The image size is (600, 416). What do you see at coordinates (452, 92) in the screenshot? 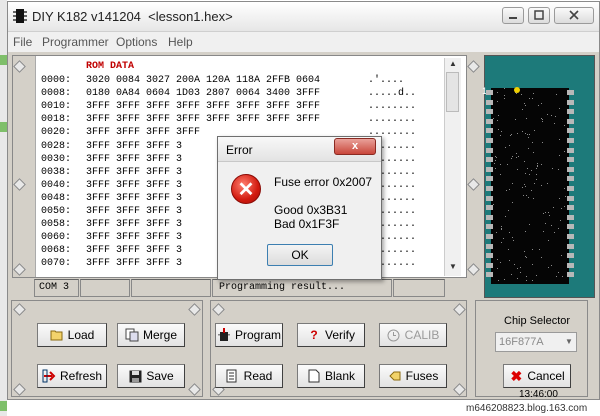
I see `scroll-thumb` at bounding box center [452, 92].